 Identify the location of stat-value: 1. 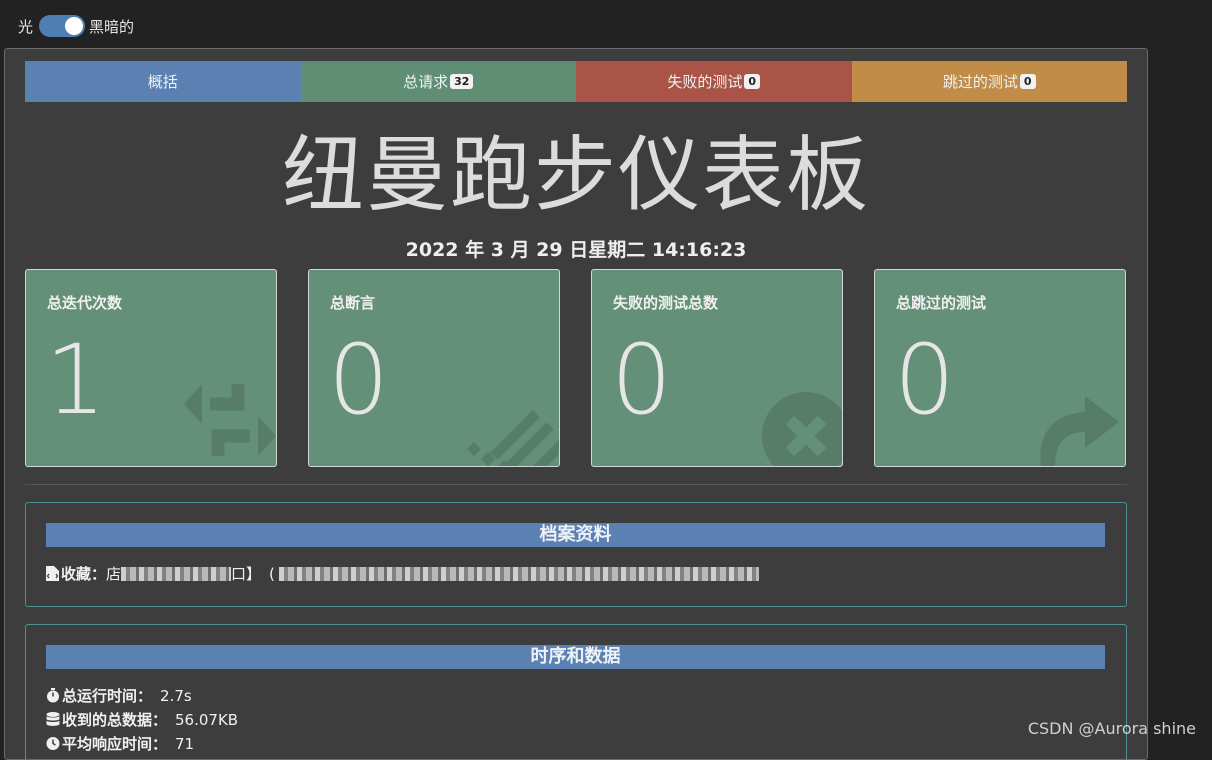
(76, 380).